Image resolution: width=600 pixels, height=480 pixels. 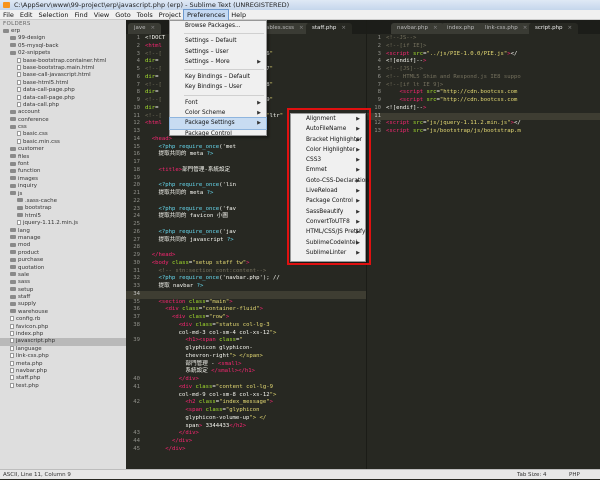 What do you see at coordinates (483, 86) in the screenshot?
I see `code-line: 7 <!--[if lt IE 9]>` at bounding box center [483, 86].